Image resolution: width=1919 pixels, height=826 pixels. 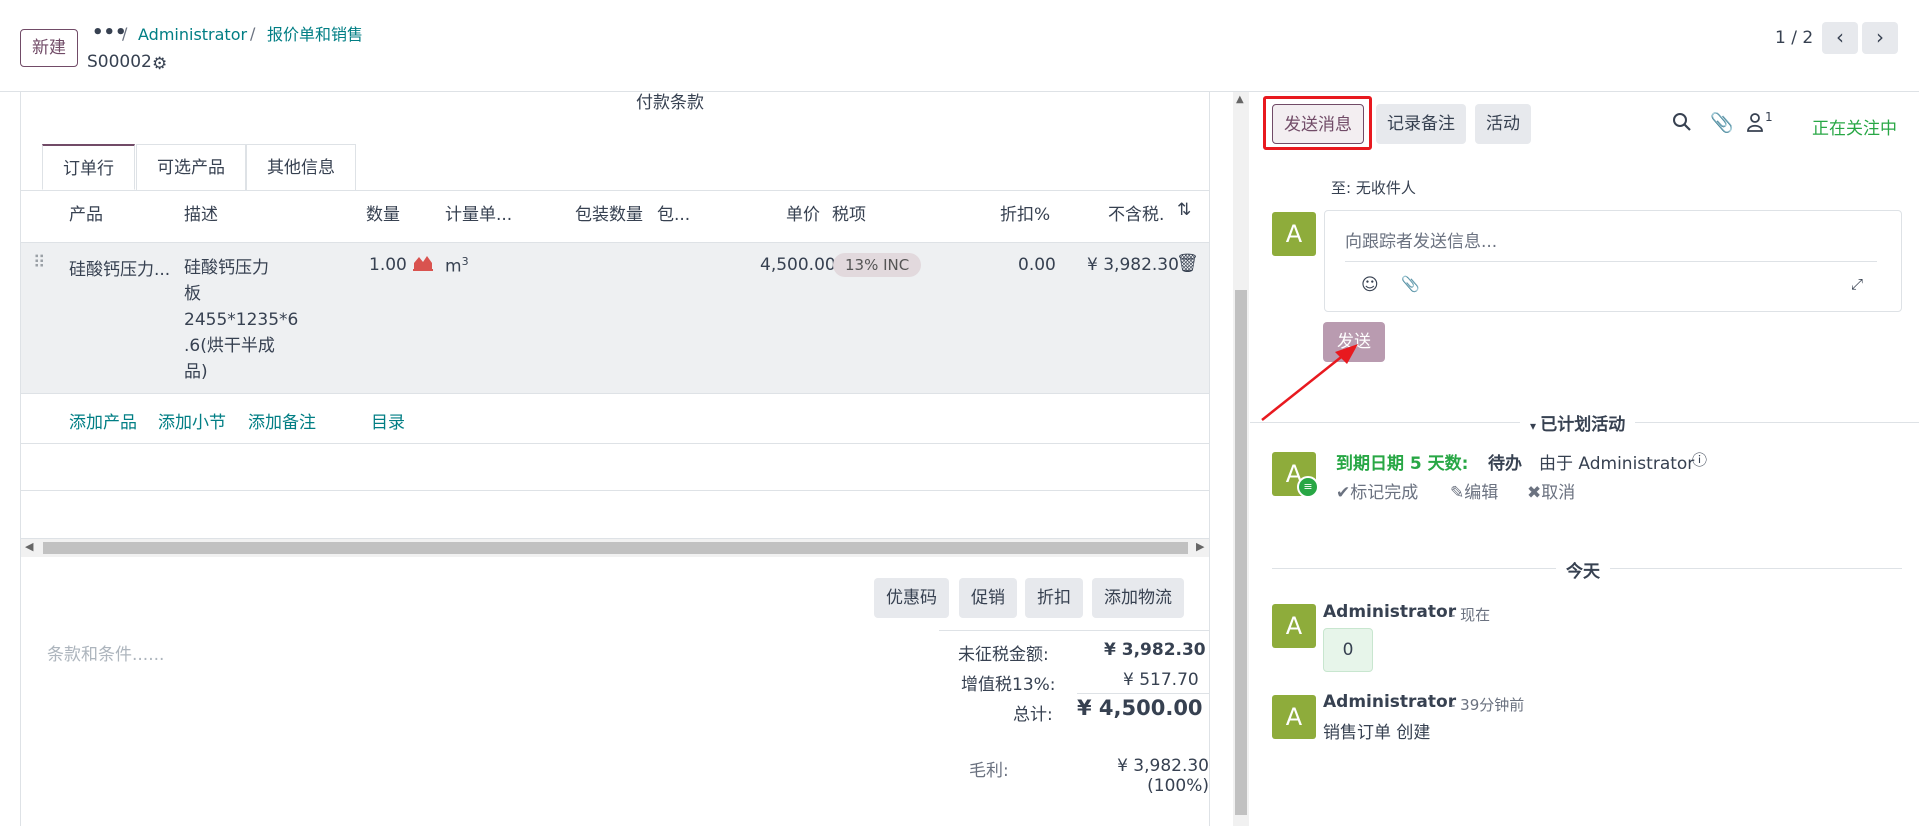 I want to click on record-name: S00002, so click(x=119, y=62).